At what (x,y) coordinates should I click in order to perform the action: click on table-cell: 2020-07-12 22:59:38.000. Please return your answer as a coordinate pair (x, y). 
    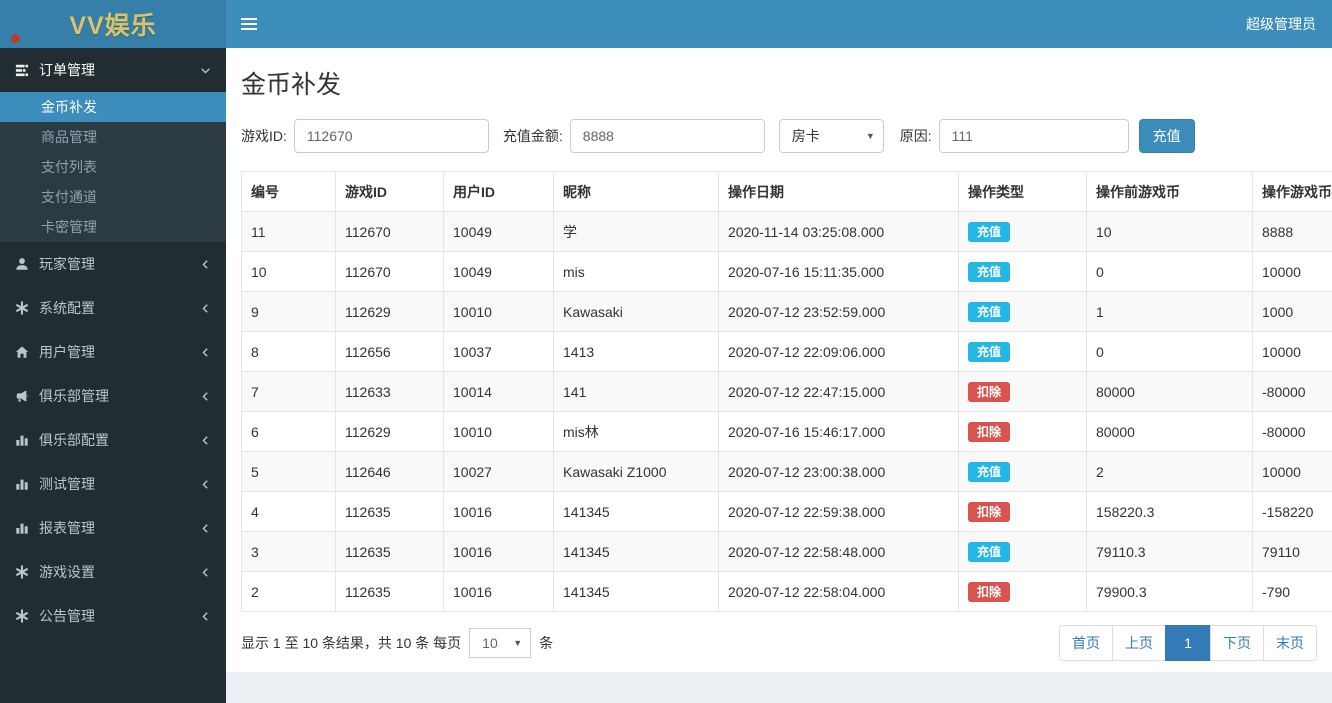
    Looking at the image, I should click on (838, 511).